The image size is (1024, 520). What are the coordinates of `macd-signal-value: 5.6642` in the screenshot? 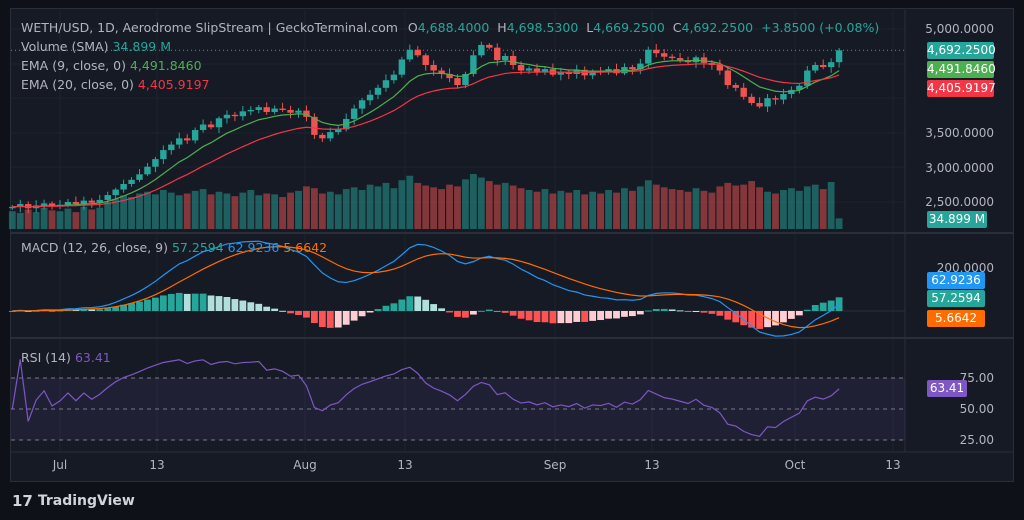 It's located at (305, 247).